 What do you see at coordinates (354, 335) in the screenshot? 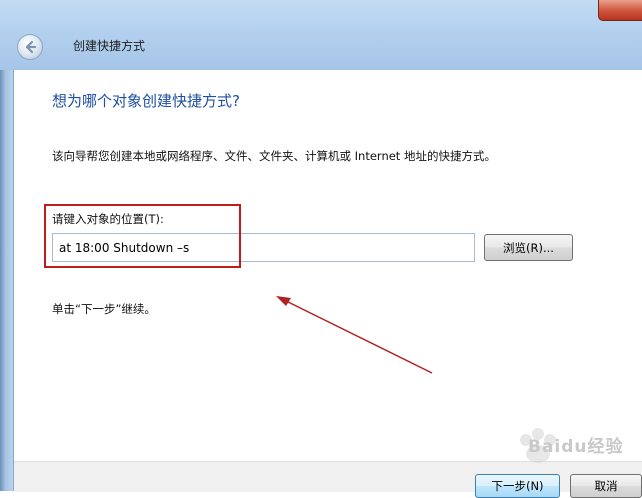
I see `annotation-arrow` at bounding box center [354, 335].